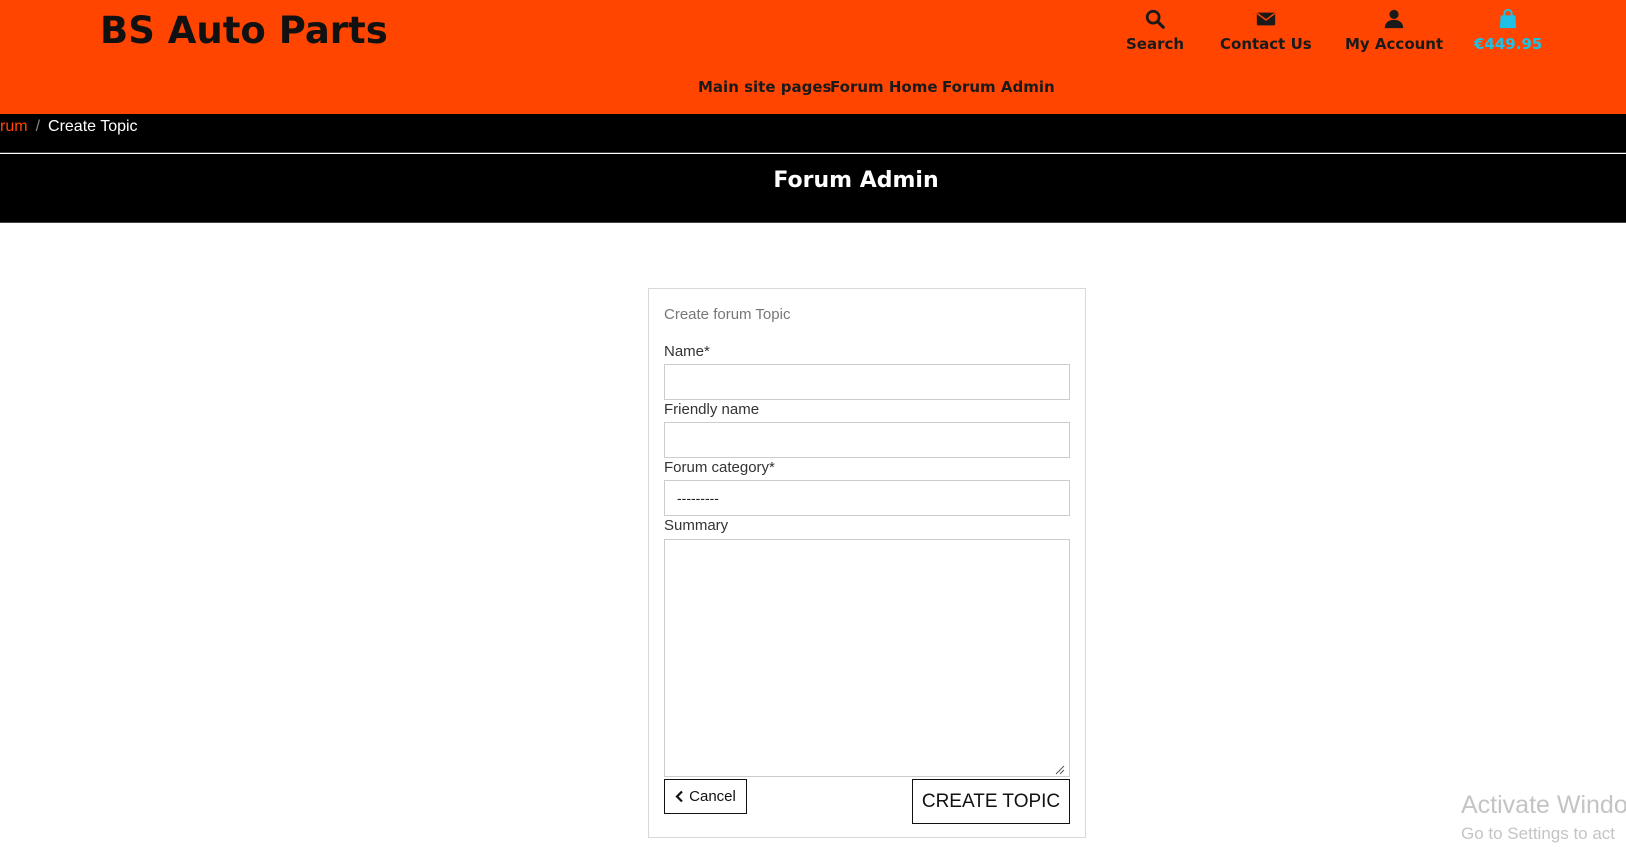  I want to click on form-title: Create forum Topic, so click(727, 314).